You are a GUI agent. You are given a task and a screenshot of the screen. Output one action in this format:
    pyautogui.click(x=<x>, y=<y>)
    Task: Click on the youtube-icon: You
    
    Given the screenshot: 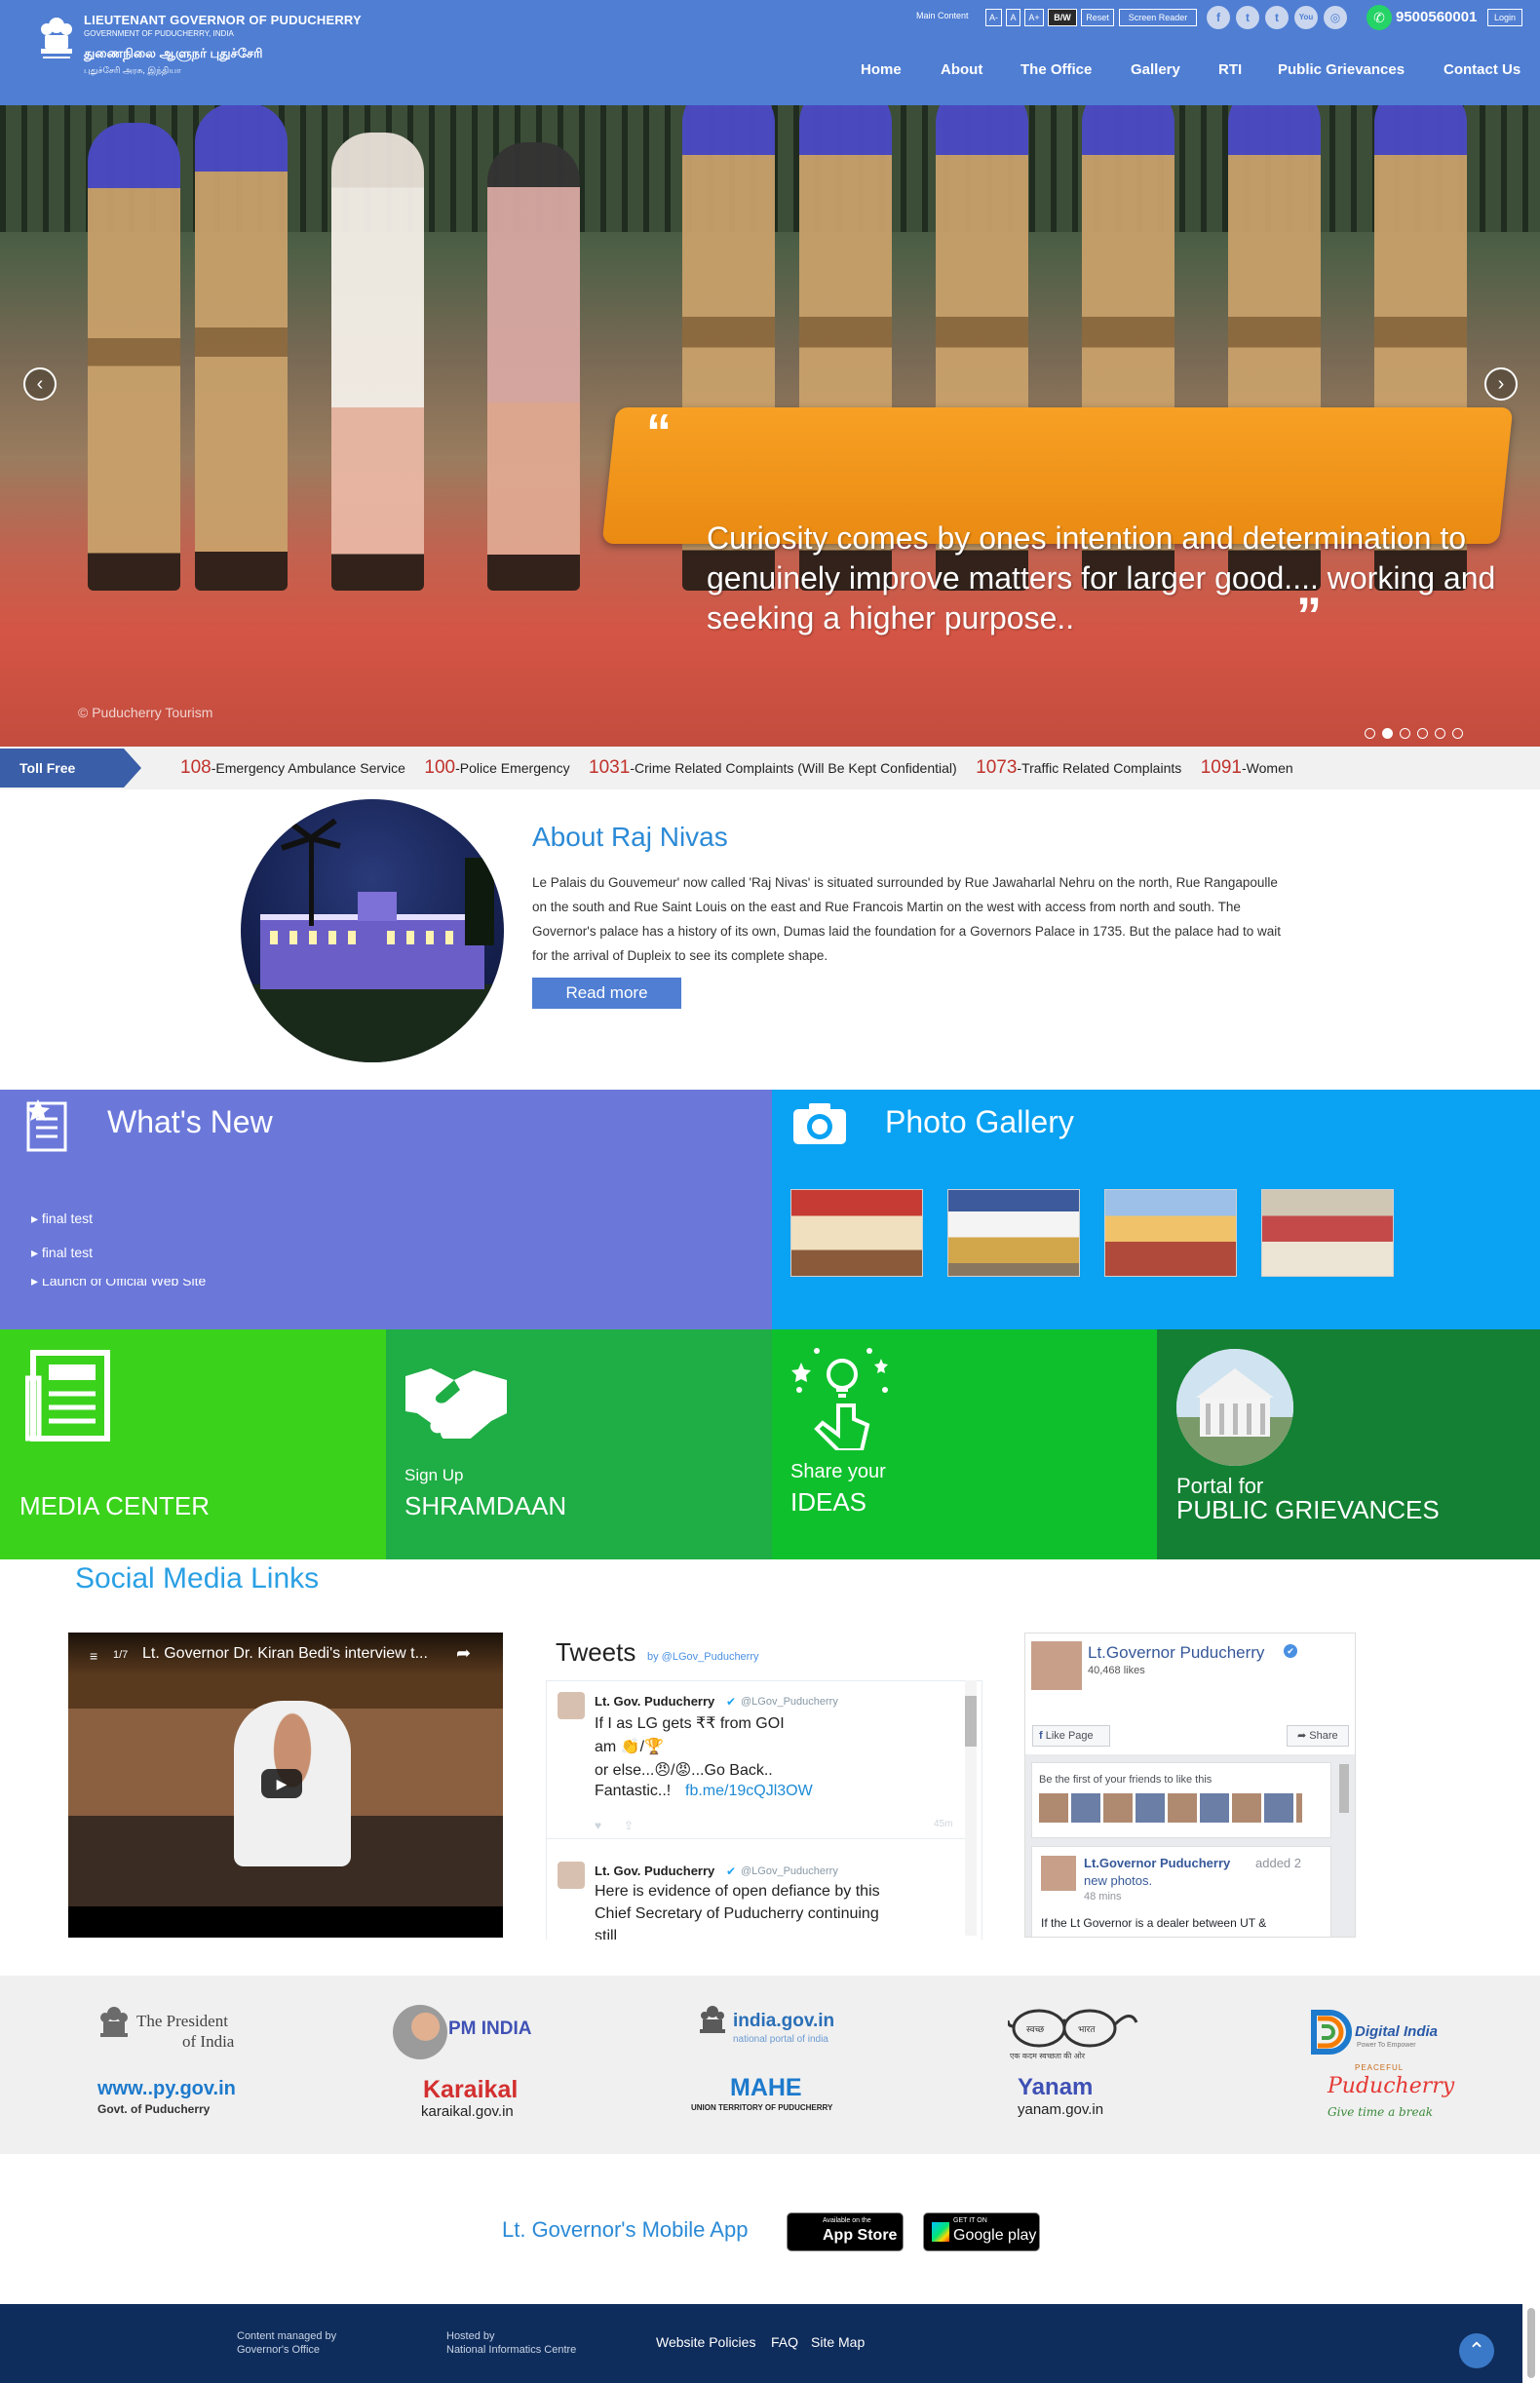 What is the action you would take?
    pyautogui.click(x=1306, y=17)
    